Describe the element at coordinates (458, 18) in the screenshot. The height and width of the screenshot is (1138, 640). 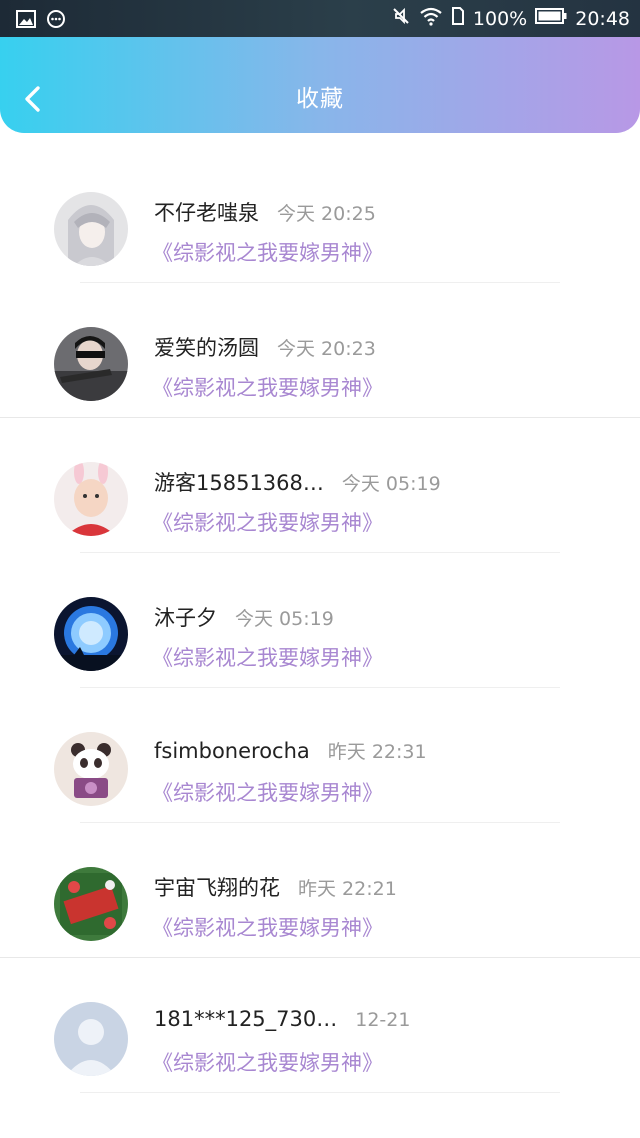
I see `sim-icon` at that location.